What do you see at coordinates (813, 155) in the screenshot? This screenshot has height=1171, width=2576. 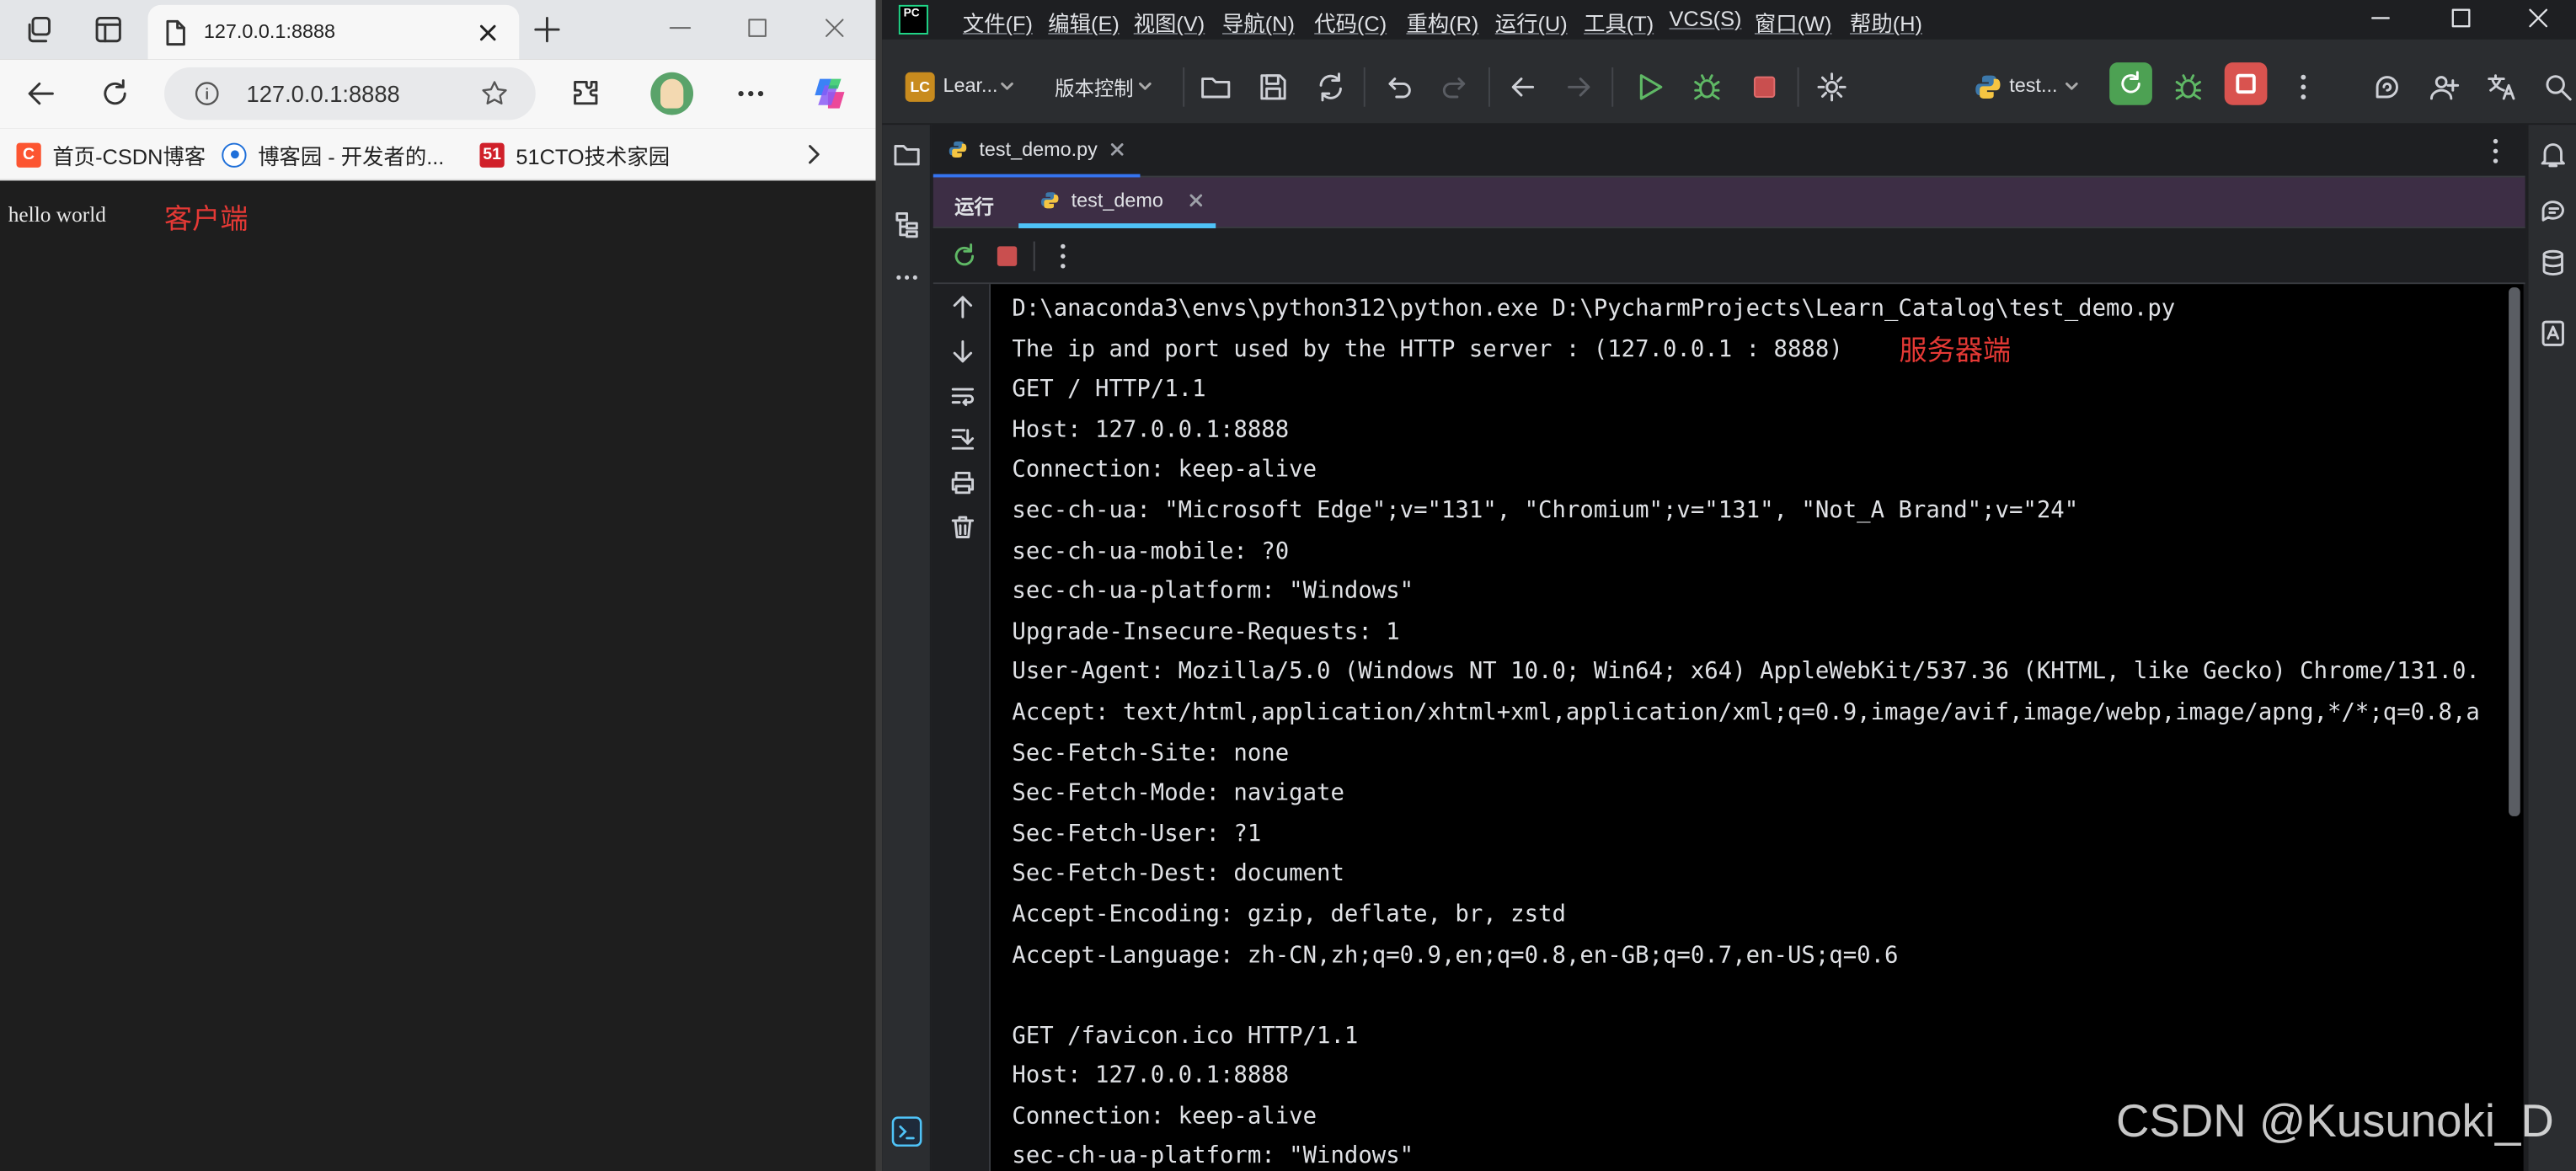 I see `chevron-right-icon` at bounding box center [813, 155].